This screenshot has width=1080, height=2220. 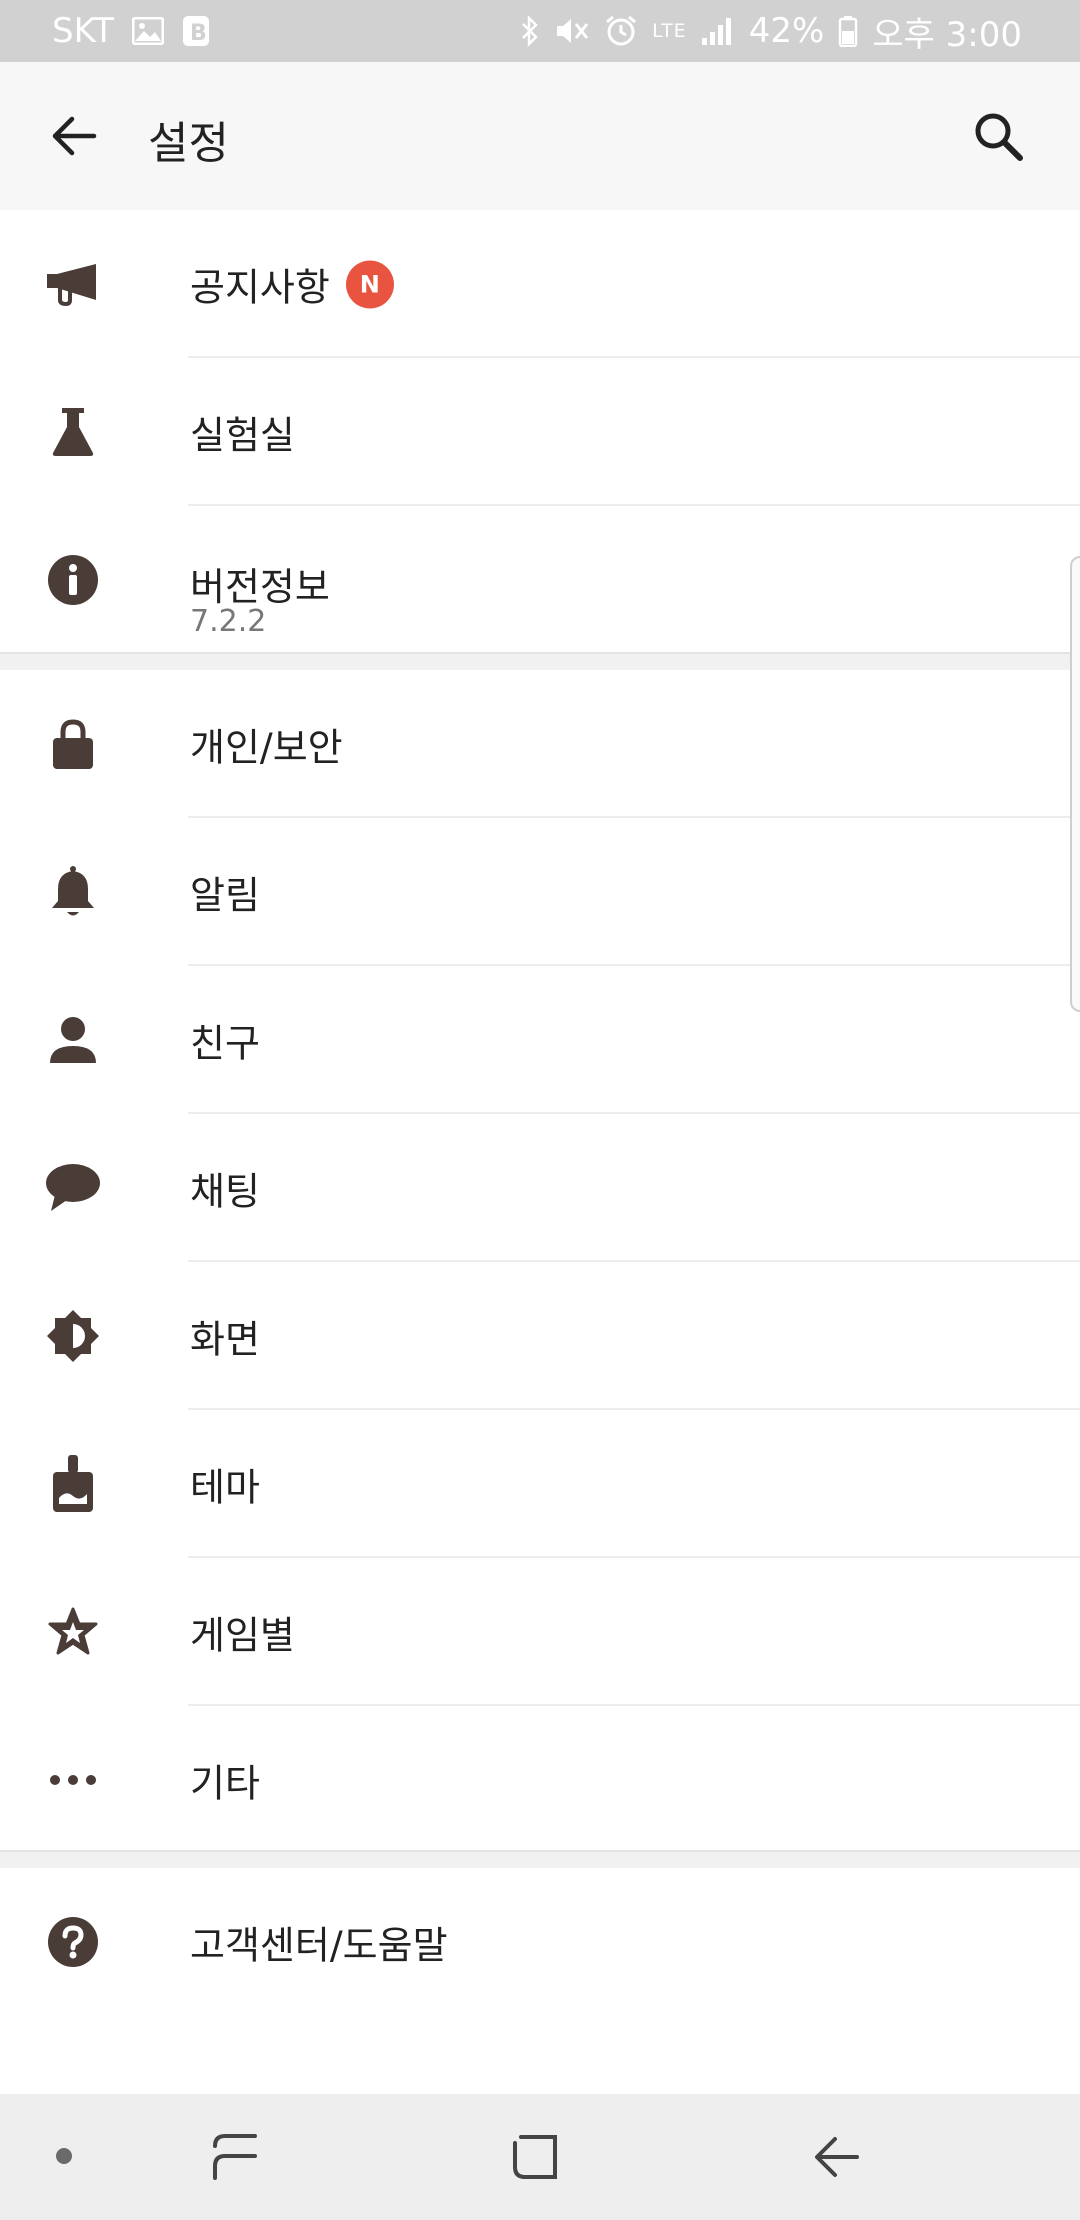 I want to click on notice-label-wrap: 공지사항 N, so click(x=292, y=284).